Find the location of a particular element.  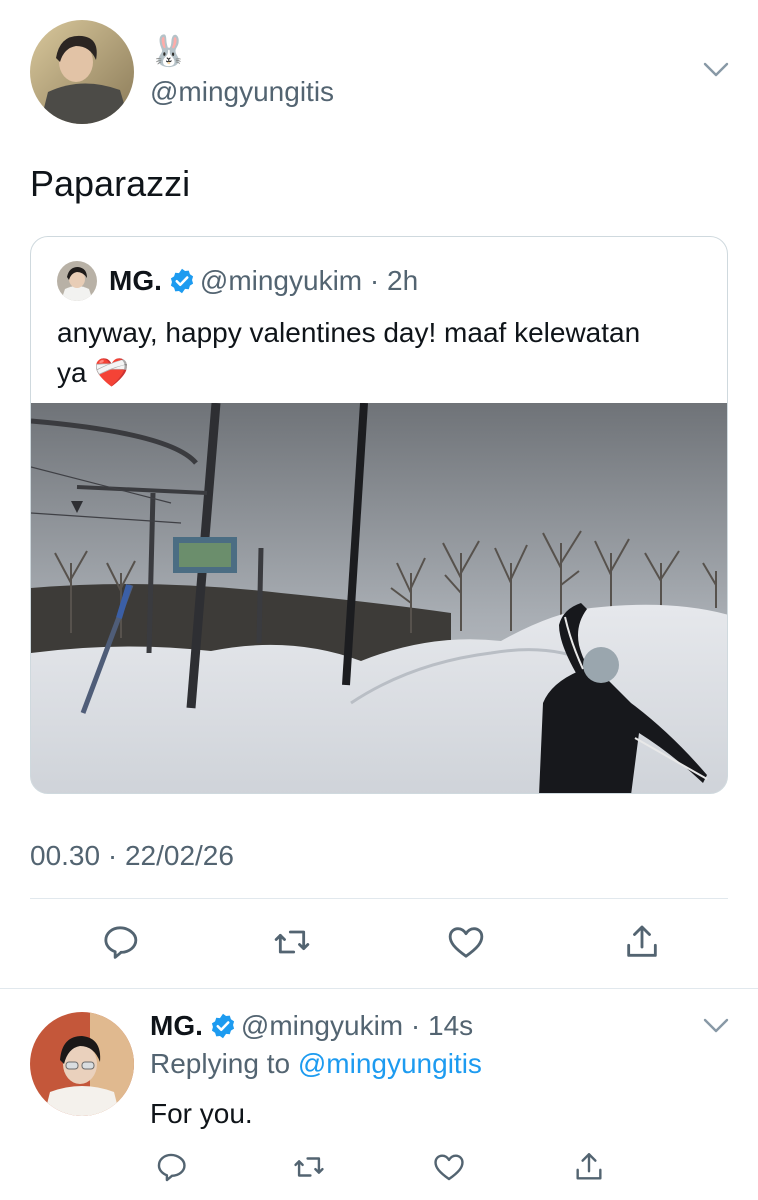

main-avatar is located at coordinates (82, 72).